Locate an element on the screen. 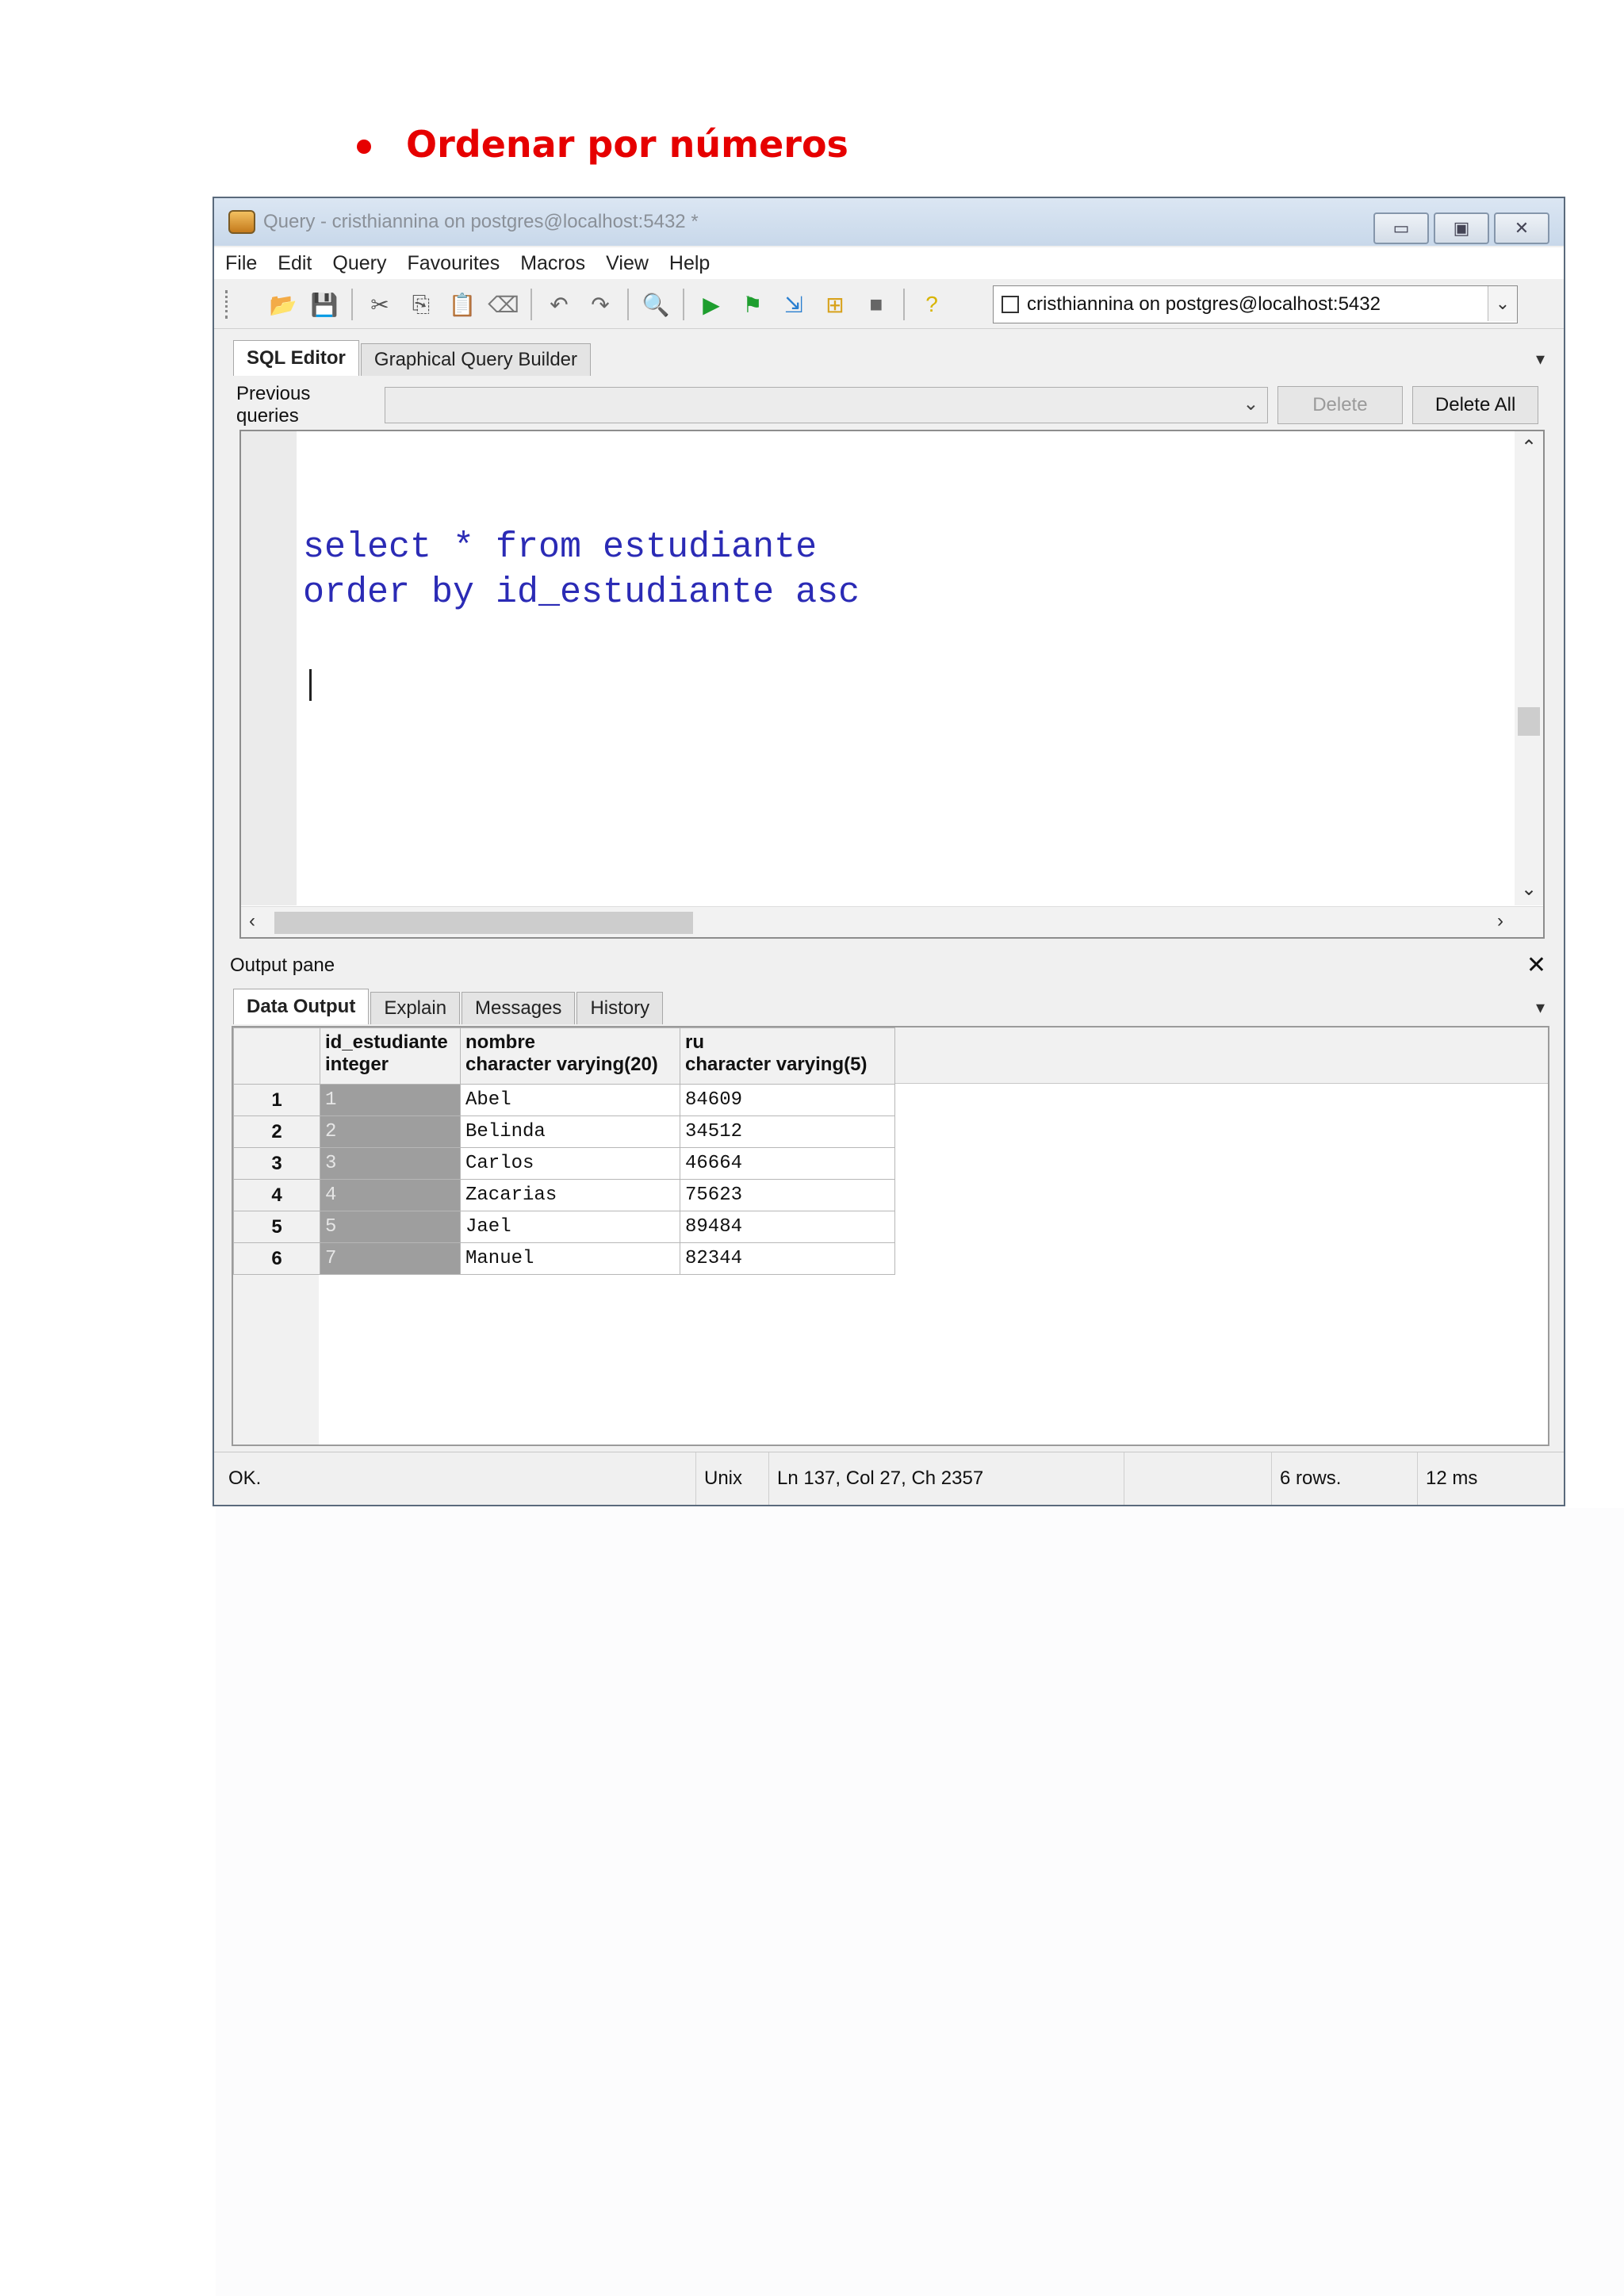 The width and height of the screenshot is (1624, 2296). previous-queries-label: Previous queries is located at coordinates (273, 405).